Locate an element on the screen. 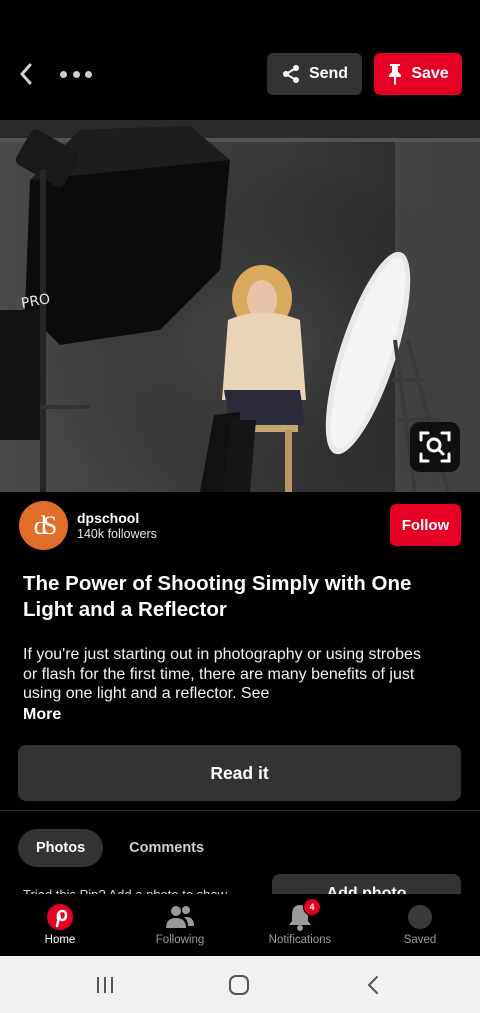 The height and width of the screenshot is (1013, 480). top-bar: Send Save is located at coordinates (240, 60).